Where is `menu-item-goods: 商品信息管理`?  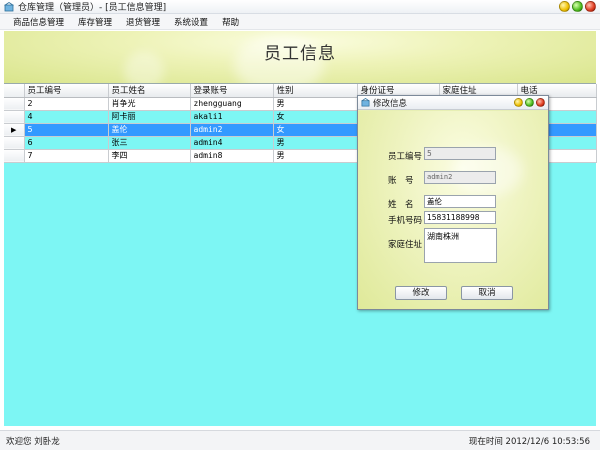 menu-item-goods: 商品信息管理 is located at coordinates (38, 22).